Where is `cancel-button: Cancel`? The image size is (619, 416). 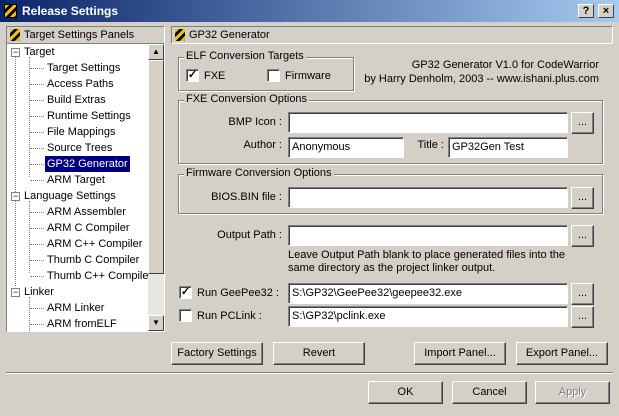
cancel-button: Cancel is located at coordinates (489, 392).